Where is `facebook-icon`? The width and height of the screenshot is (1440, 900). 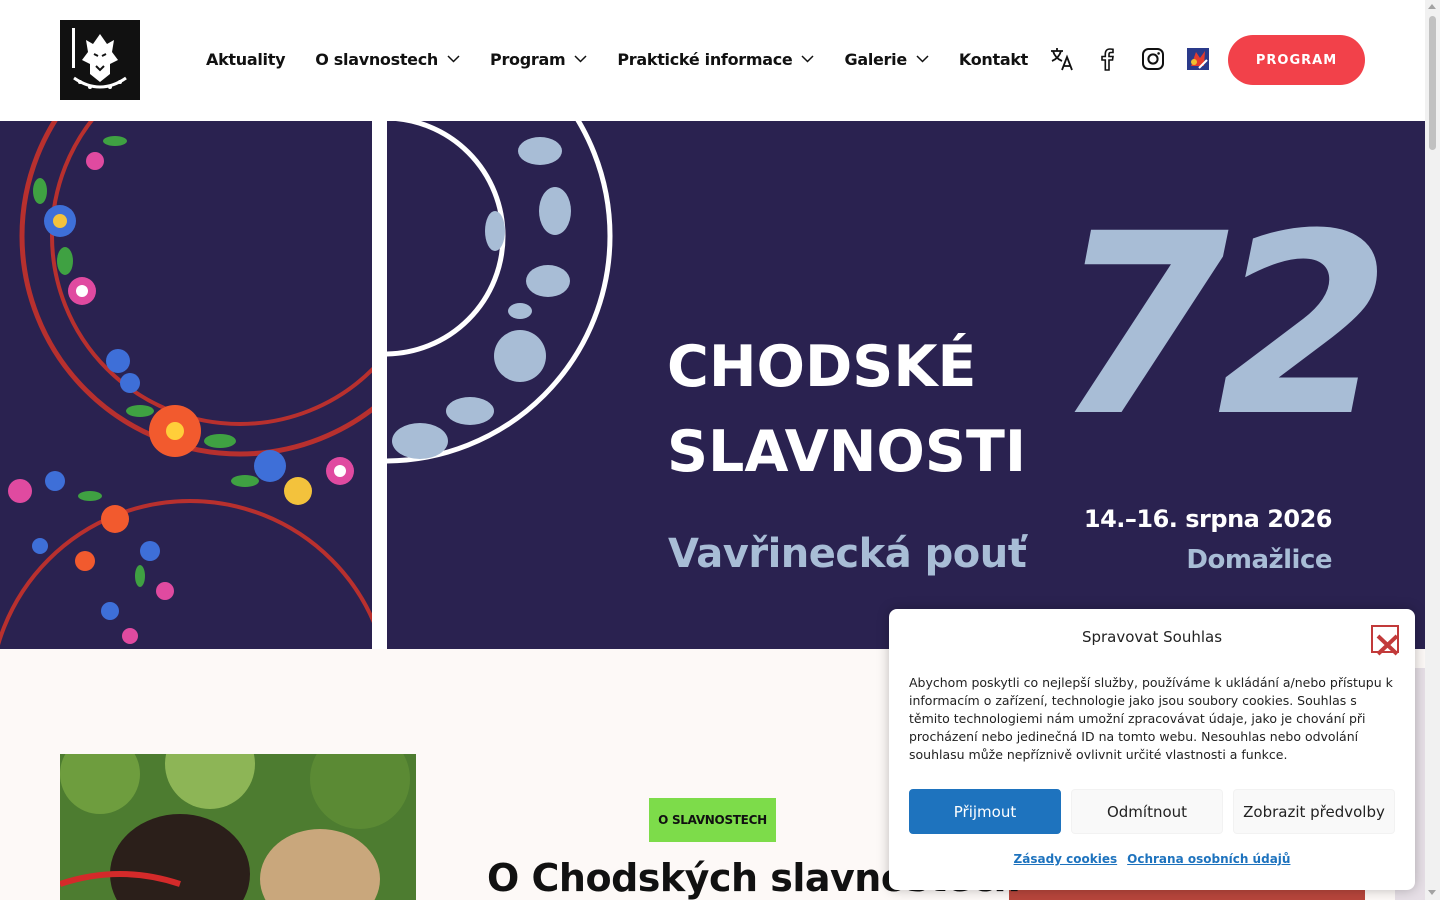
facebook-icon is located at coordinates (1107, 59).